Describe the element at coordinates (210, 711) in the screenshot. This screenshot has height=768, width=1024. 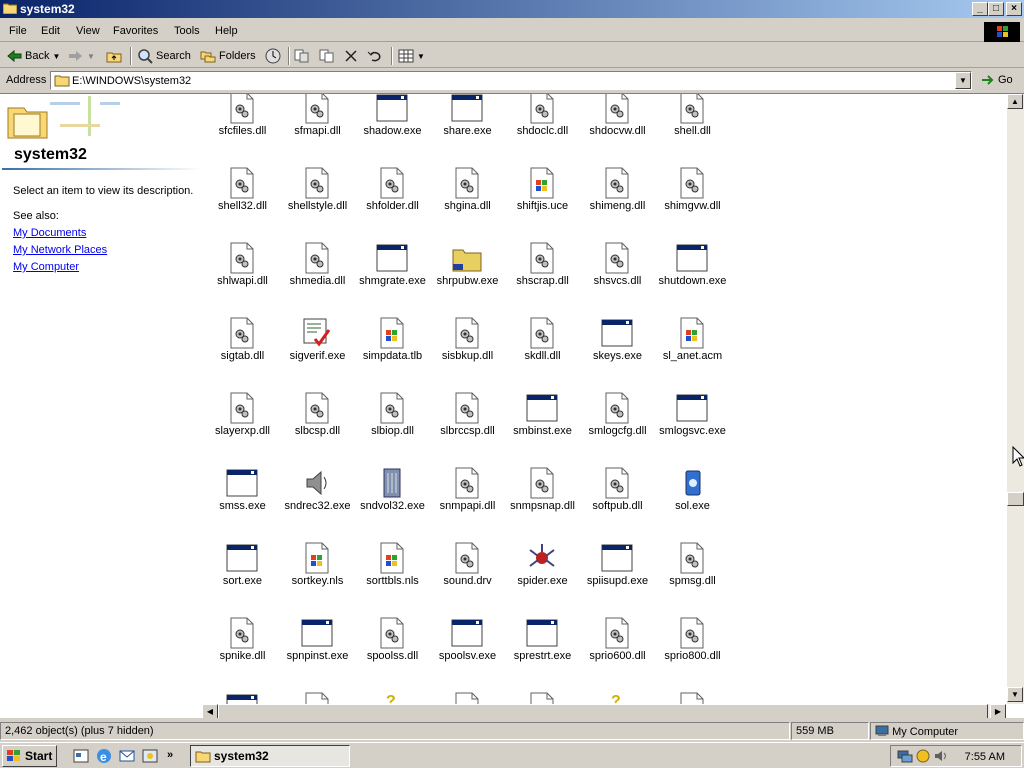
I see `scroll-left-button: ◀` at that location.